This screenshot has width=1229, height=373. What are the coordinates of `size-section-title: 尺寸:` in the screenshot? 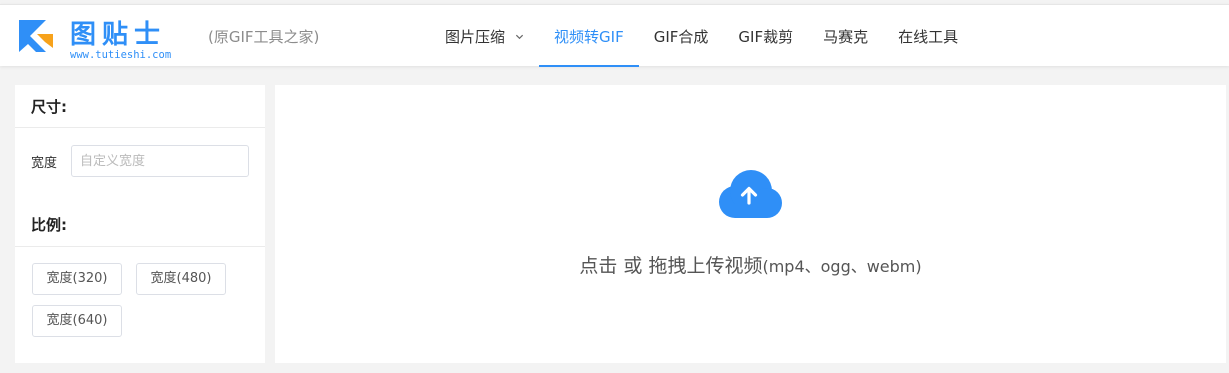 It's located at (49, 107).